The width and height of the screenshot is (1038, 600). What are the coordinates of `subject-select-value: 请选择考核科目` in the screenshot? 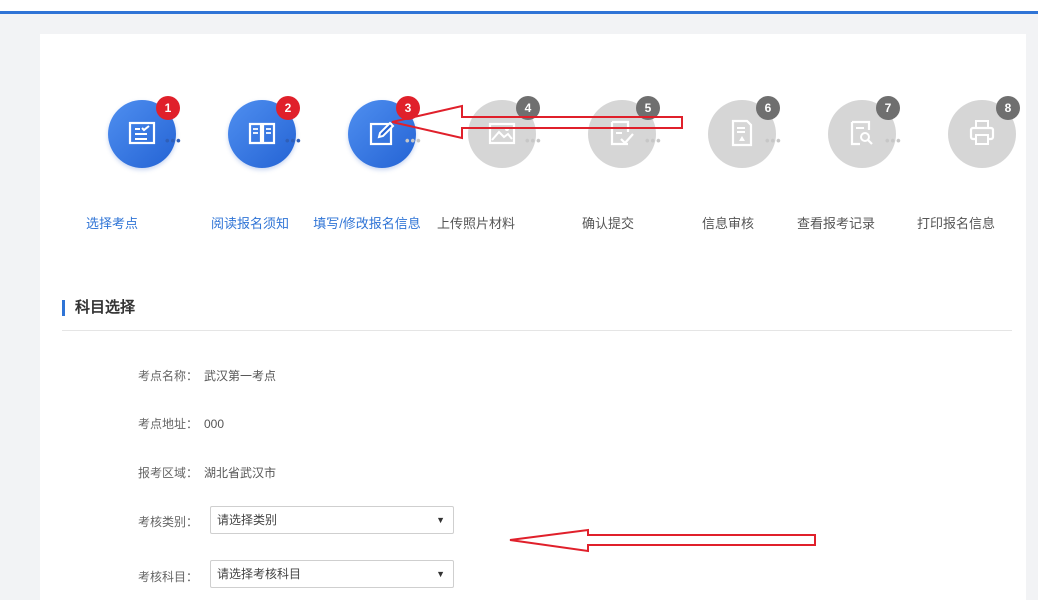 It's located at (259, 574).